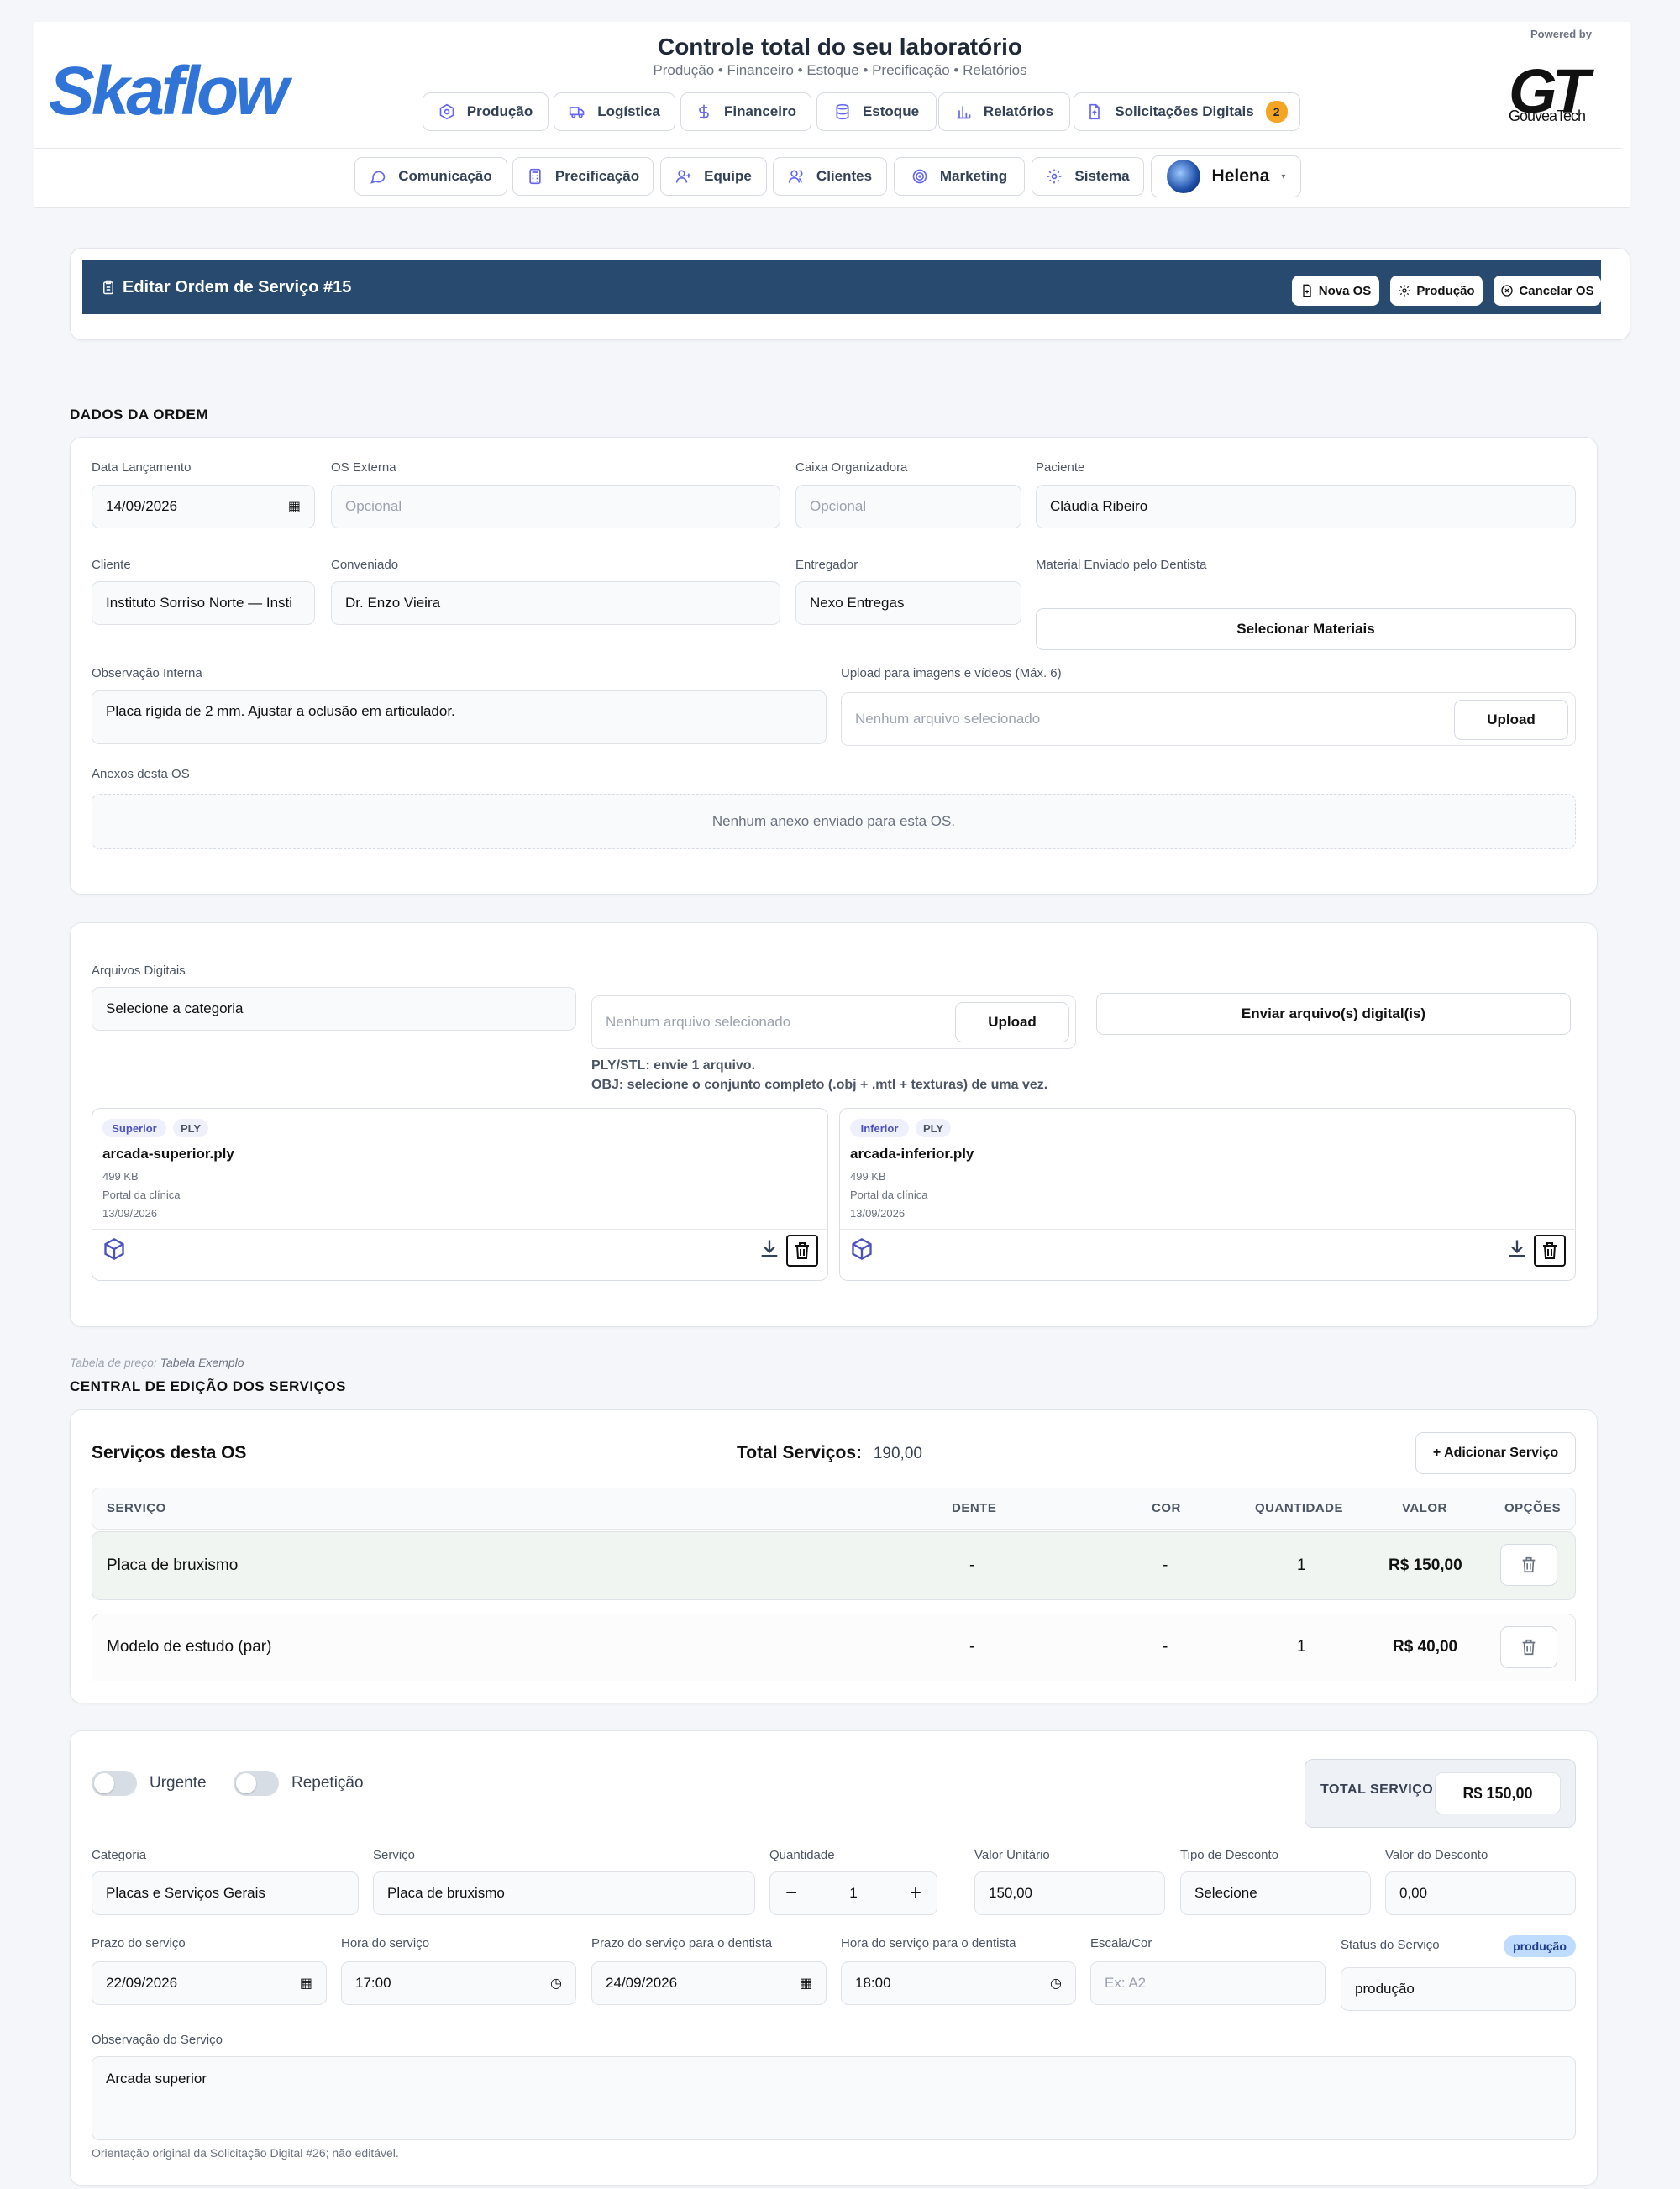 The height and width of the screenshot is (2189, 1680). What do you see at coordinates (853, 1893) in the screenshot?
I see `quantity-stepper: − 1 +` at bounding box center [853, 1893].